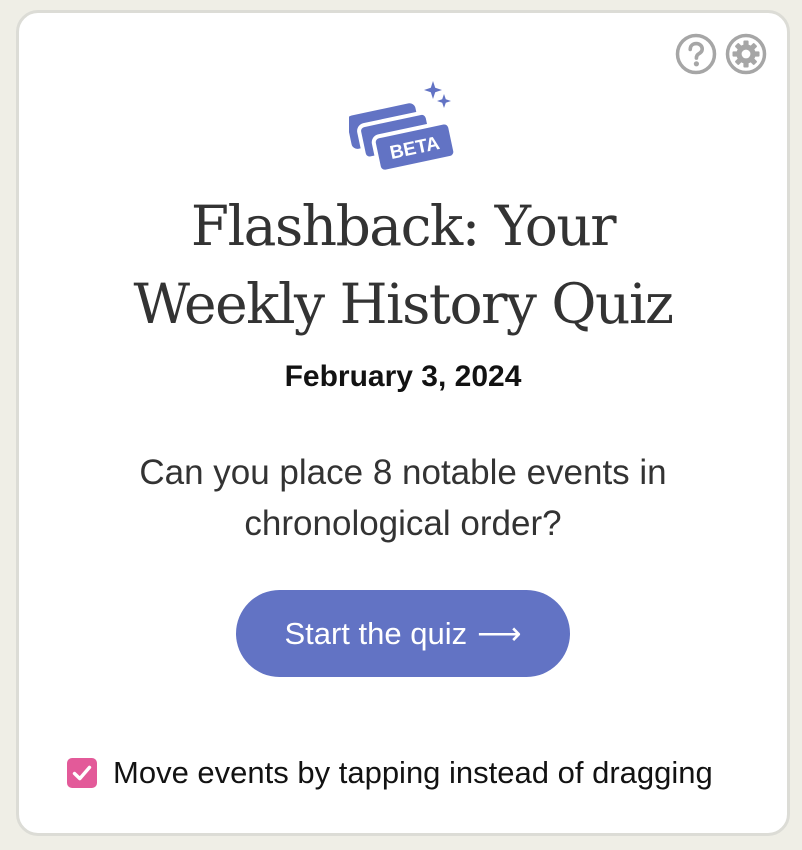  I want to click on tap-mode-checkbox, so click(82, 773).